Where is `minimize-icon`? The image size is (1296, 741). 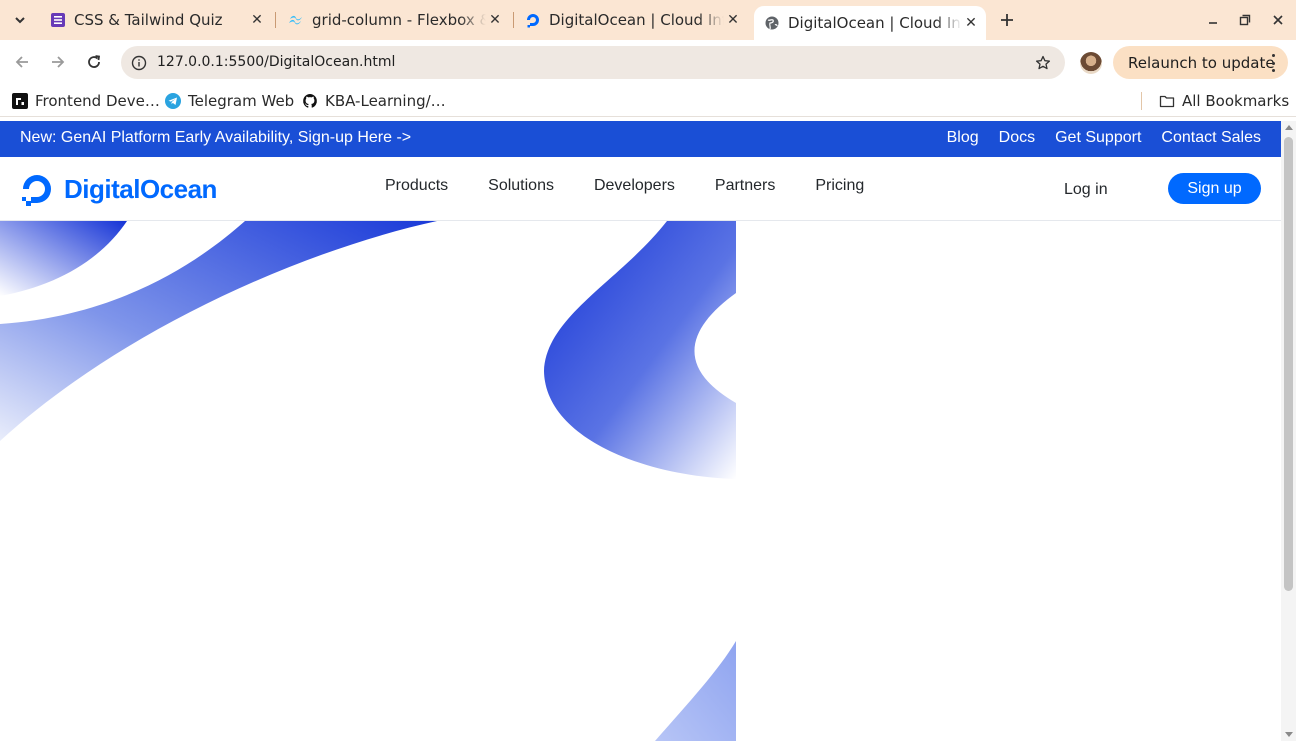
minimize-icon is located at coordinates (1213, 23).